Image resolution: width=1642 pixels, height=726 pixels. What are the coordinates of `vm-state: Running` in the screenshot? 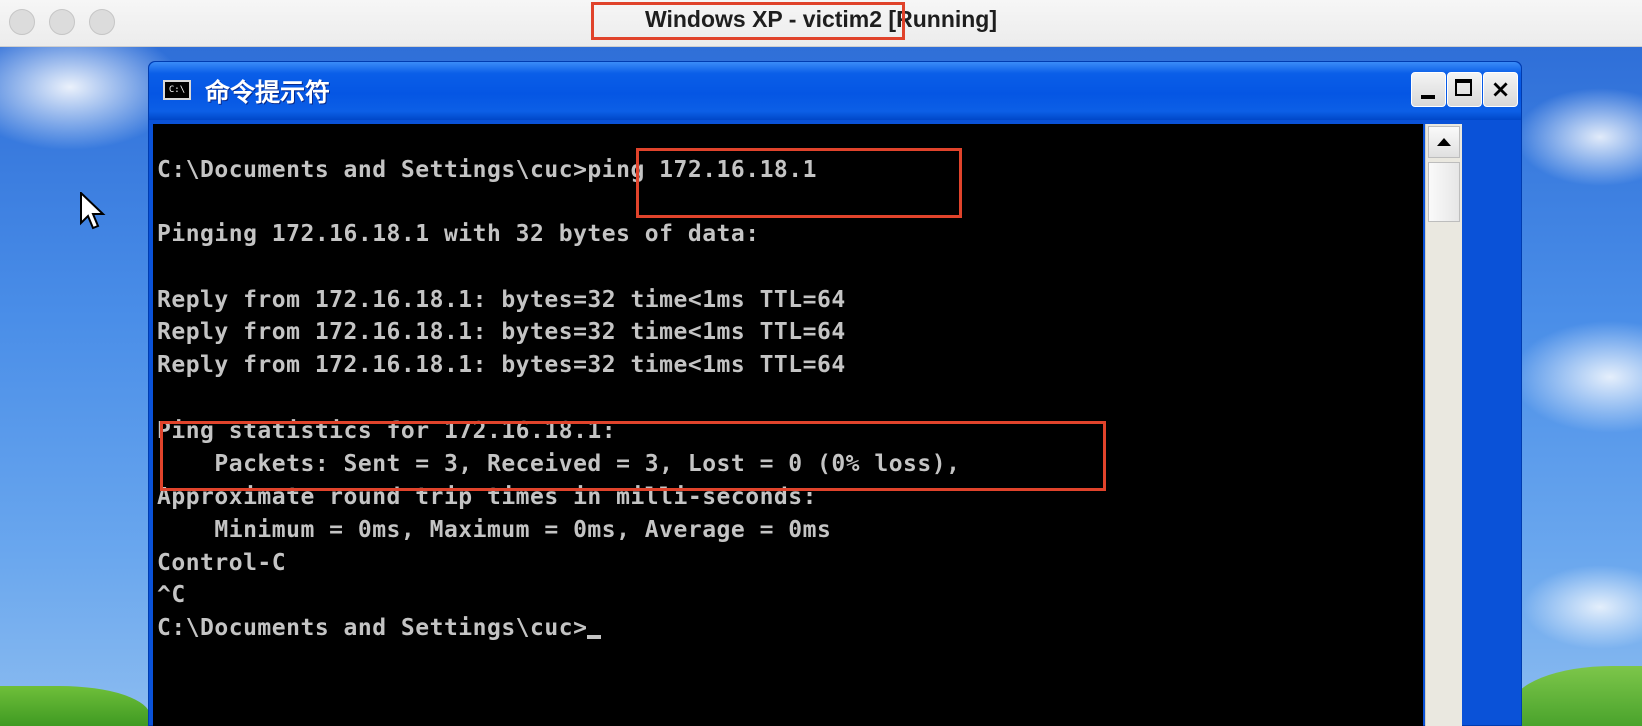 It's located at (943, 19).